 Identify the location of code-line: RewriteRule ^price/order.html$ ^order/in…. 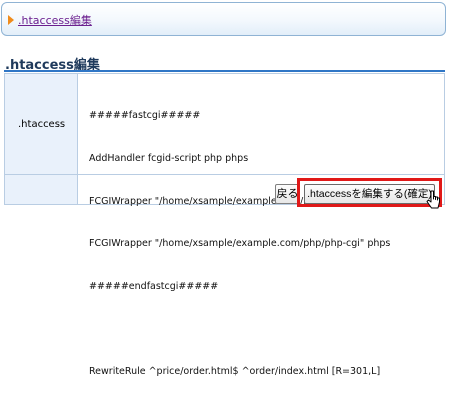
(235, 371).